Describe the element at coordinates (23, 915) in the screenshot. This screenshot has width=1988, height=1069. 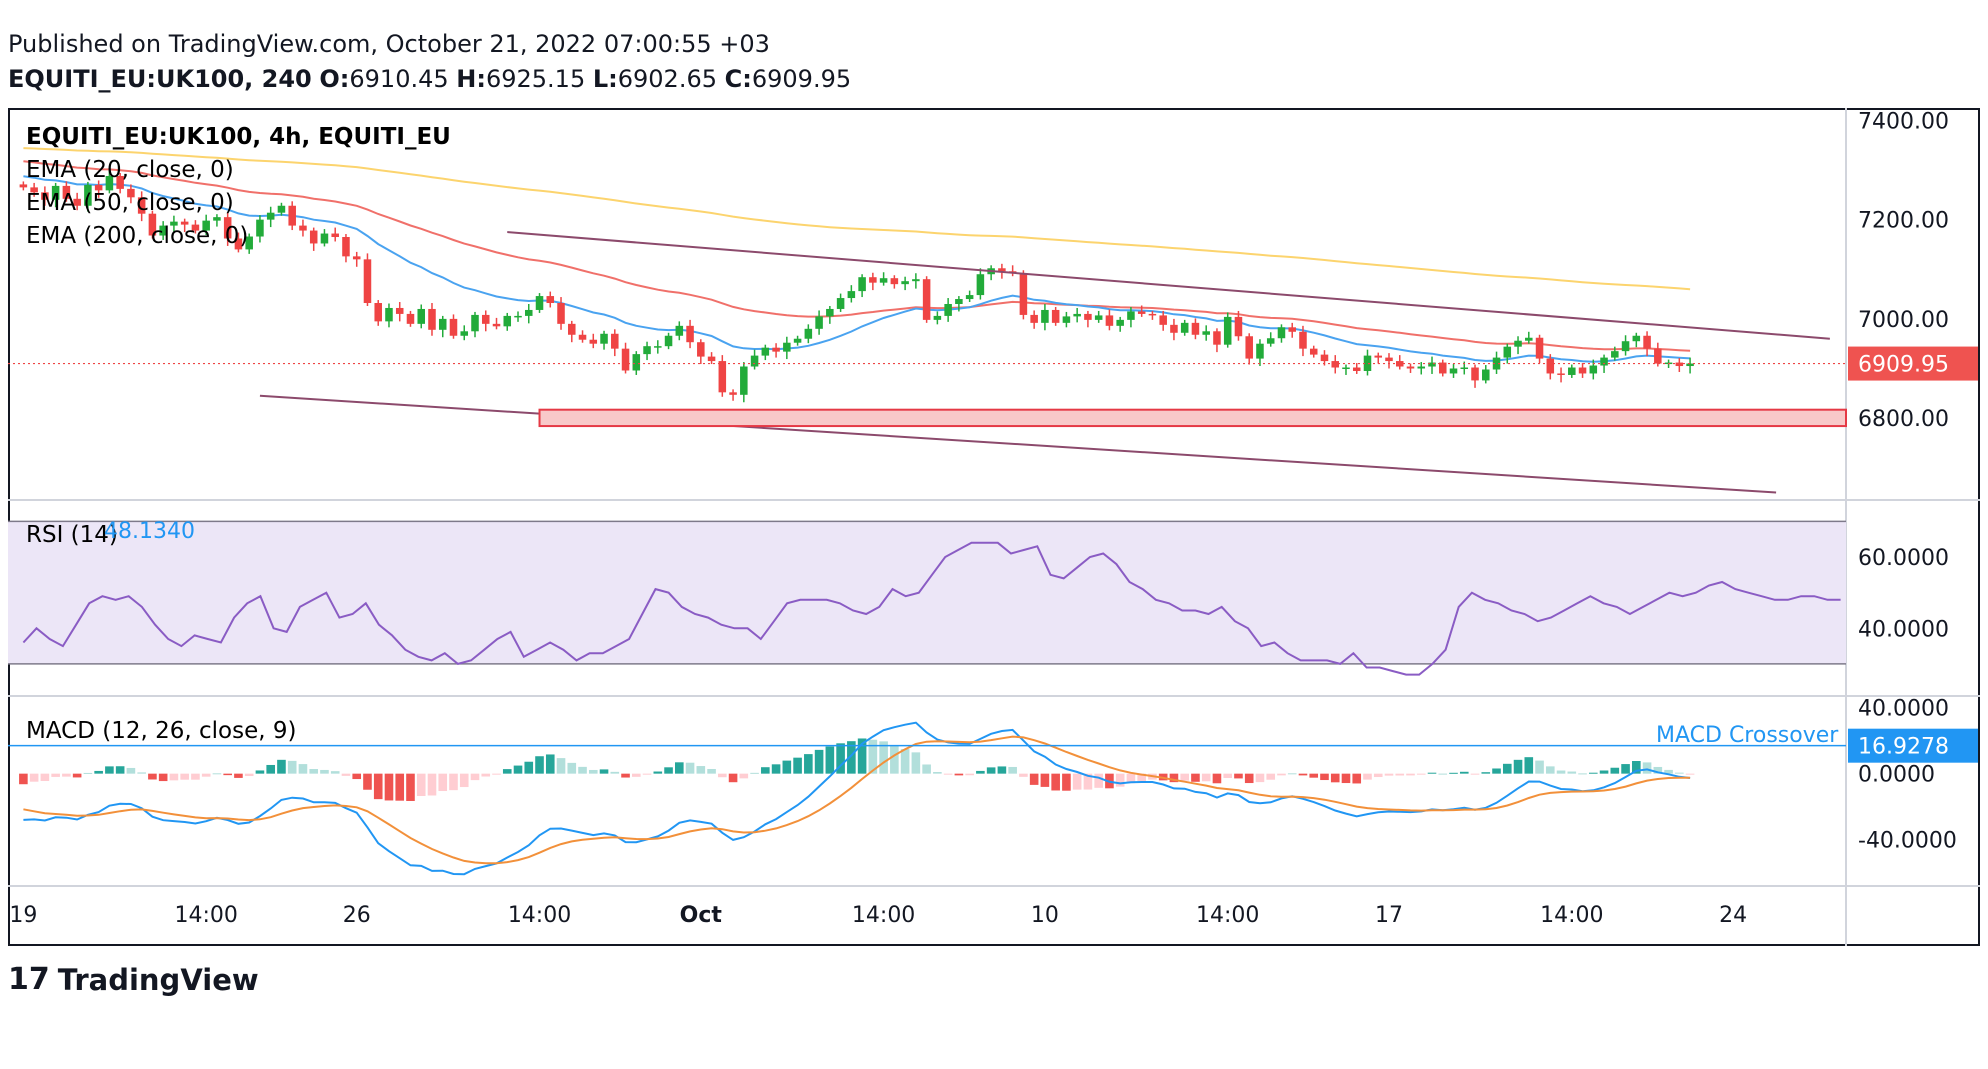
I see `time-tick-label: 19` at that location.